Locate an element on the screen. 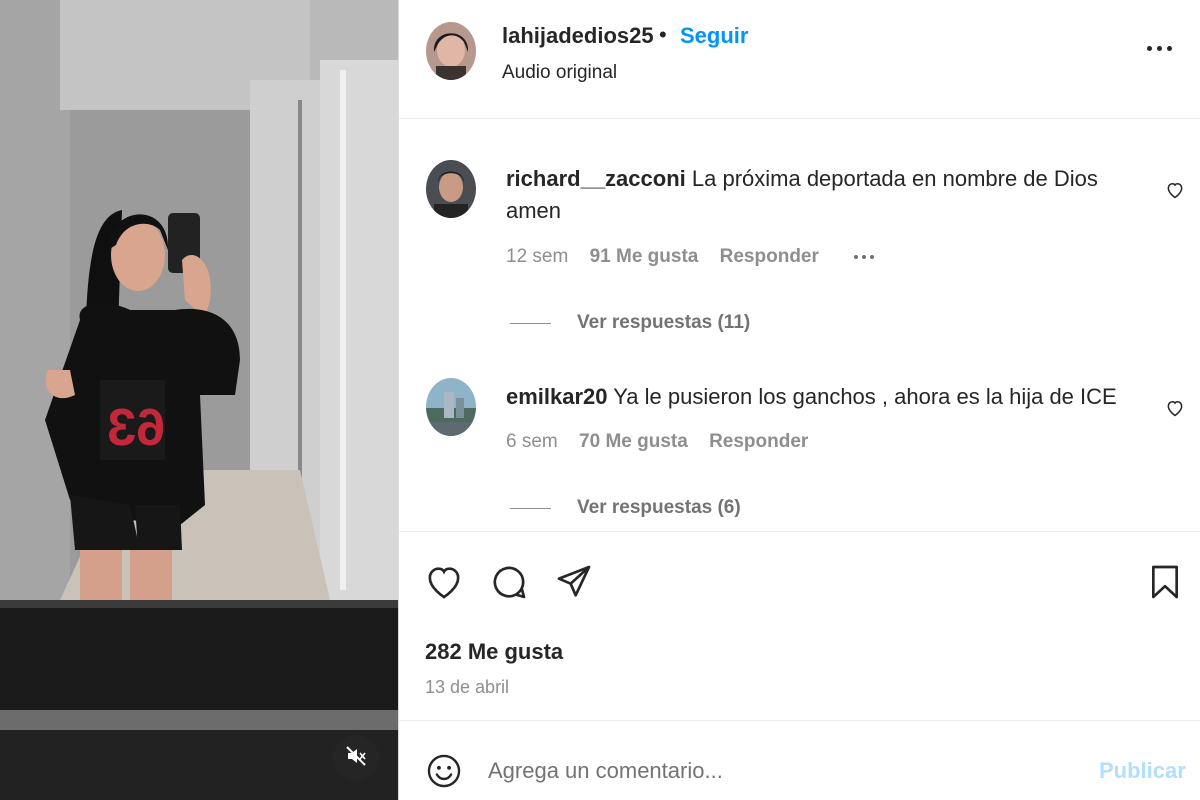  comment-icon is located at coordinates (509, 582).